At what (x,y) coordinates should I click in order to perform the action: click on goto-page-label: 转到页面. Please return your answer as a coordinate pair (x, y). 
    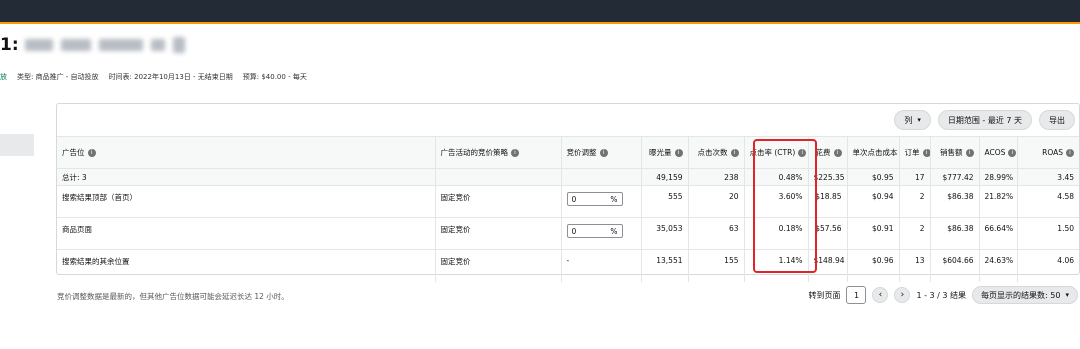
    Looking at the image, I should click on (824, 295).